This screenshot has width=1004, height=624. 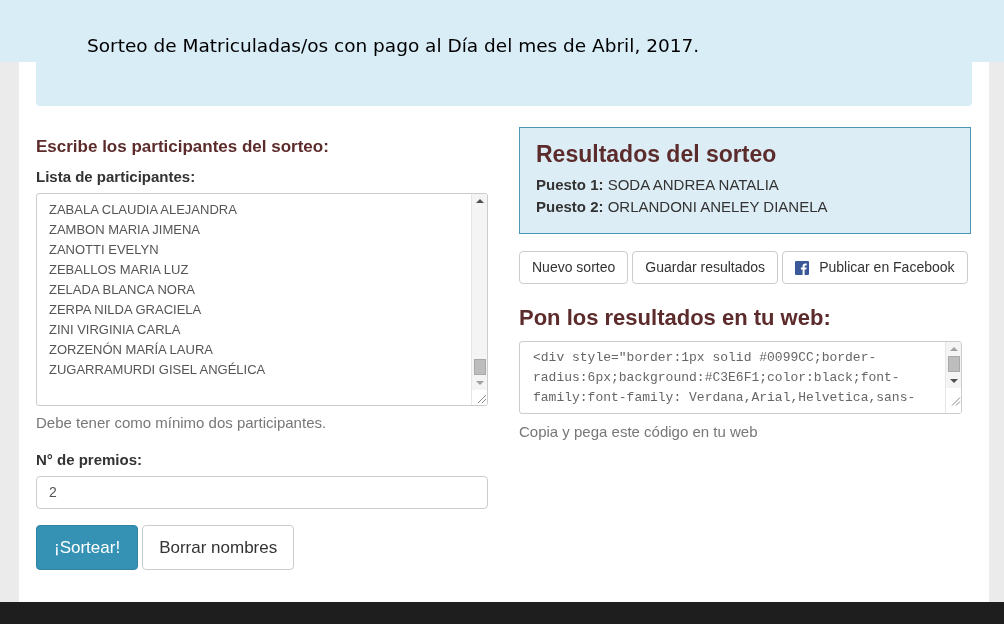 What do you see at coordinates (682, 207) in the screenshot?
I see `result-line: Puesto 2: ORLANDONI ANELEY DIANELA` at bounding box center [682, 207].